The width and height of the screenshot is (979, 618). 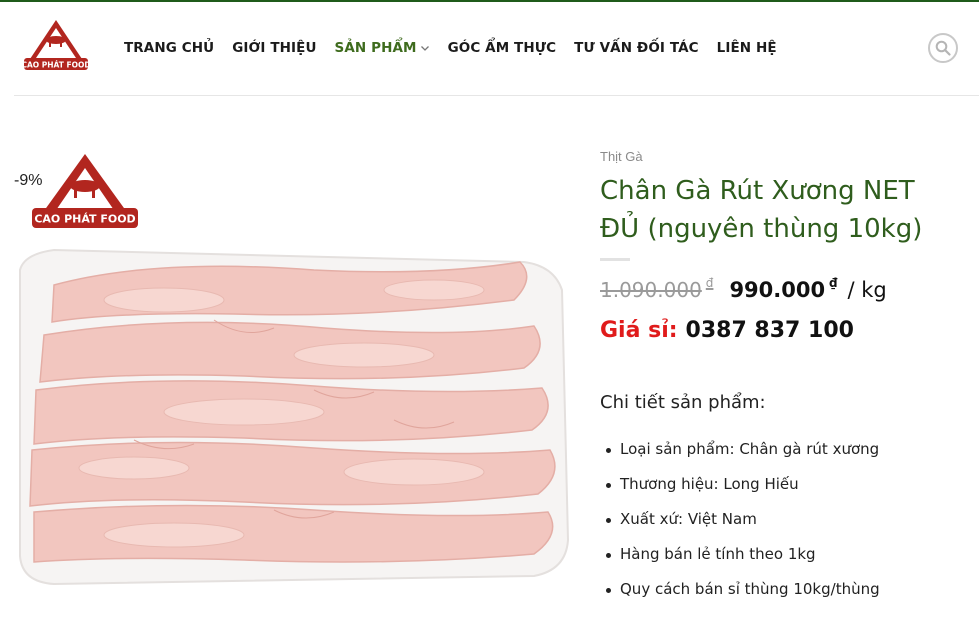 I want to click on nav-label: LIÊN HỆ, so click(x=746, y=48).